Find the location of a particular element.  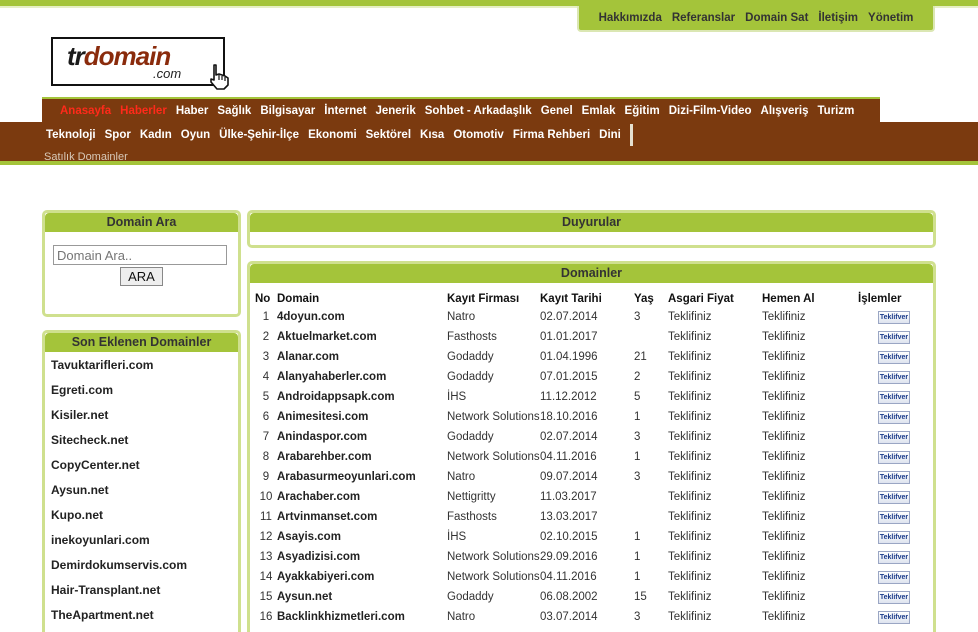

nav-item-sektorel: Sektörel is located at coordinates (388, 135).